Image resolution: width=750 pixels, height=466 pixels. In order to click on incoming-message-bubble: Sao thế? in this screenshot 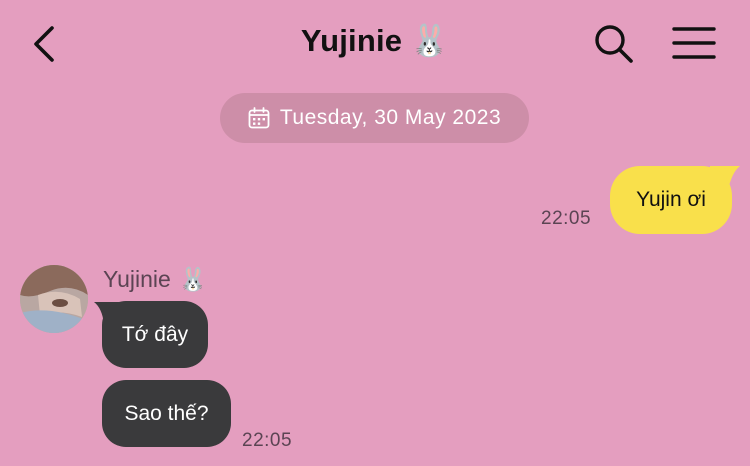, I will do `click(166, 413)`.